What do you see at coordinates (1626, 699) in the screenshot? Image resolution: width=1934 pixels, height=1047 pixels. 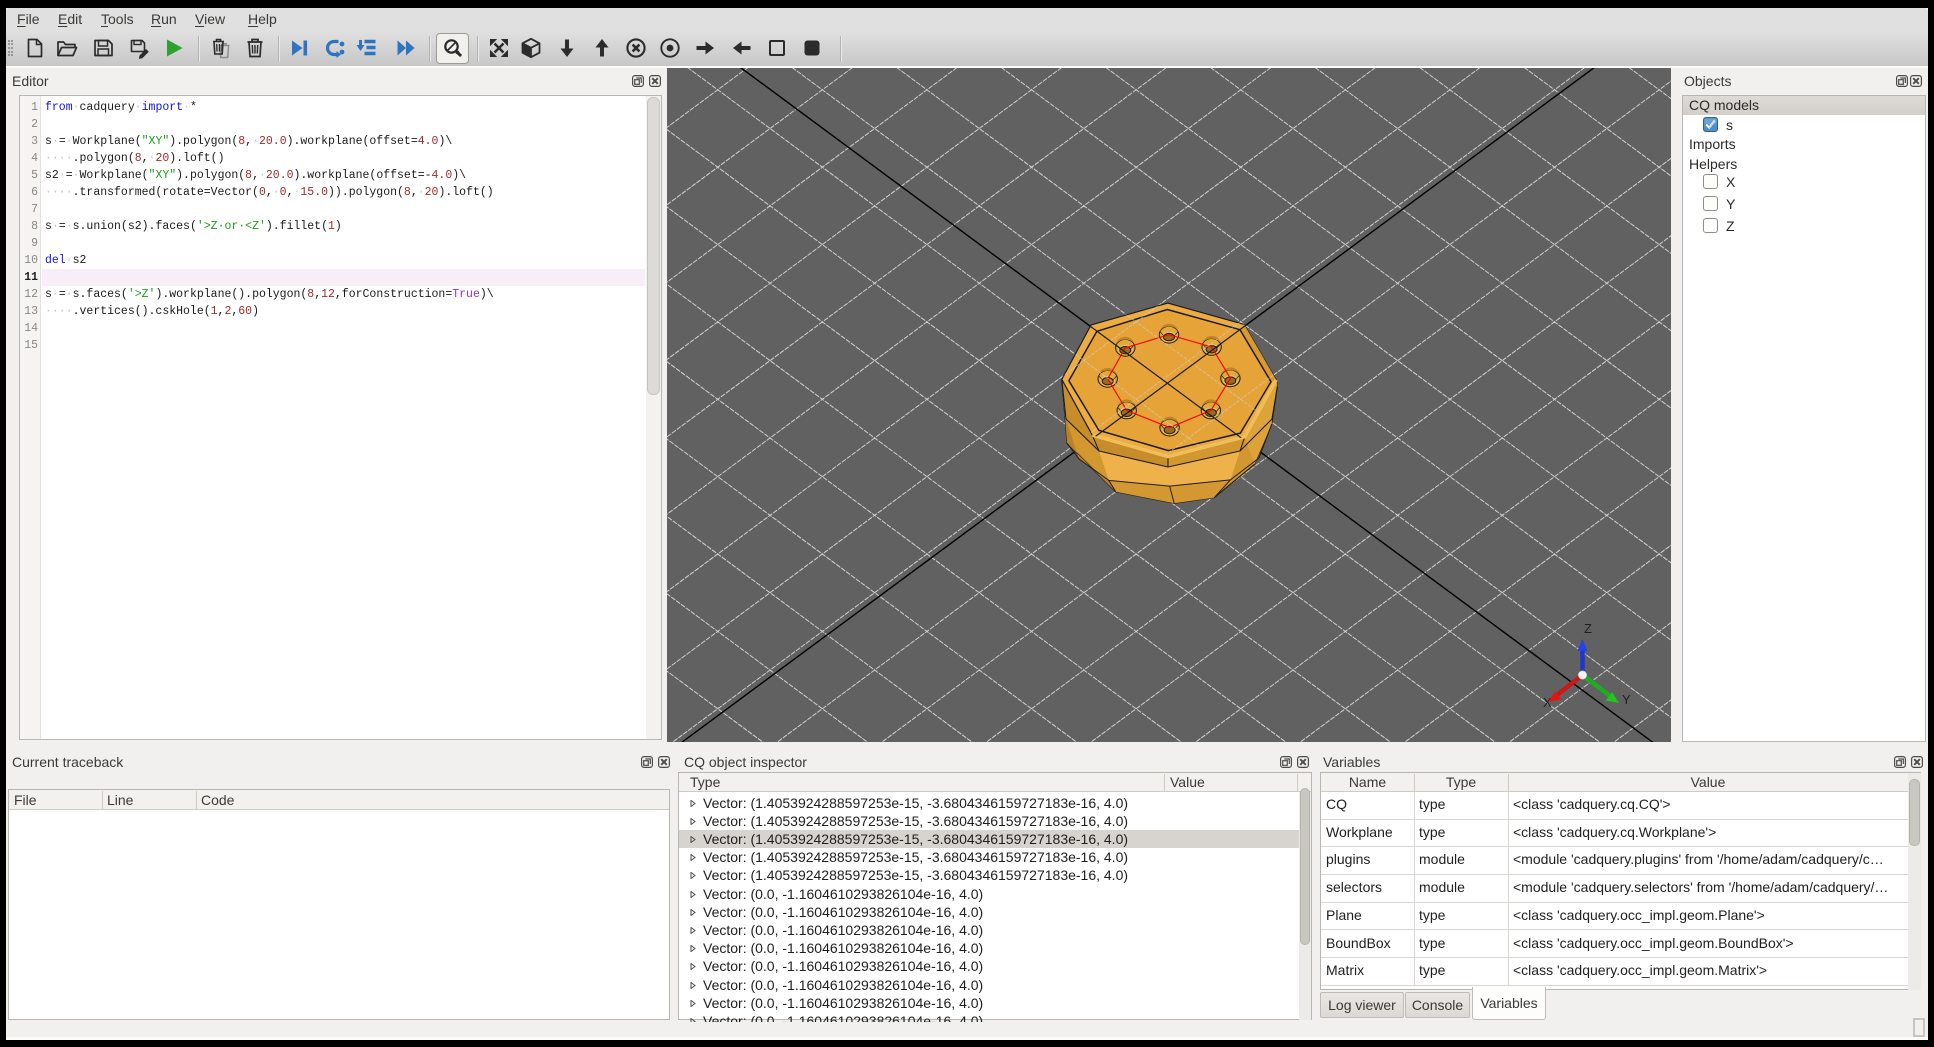 I see `svg-text: Y` at bounding box center [1626, 699].